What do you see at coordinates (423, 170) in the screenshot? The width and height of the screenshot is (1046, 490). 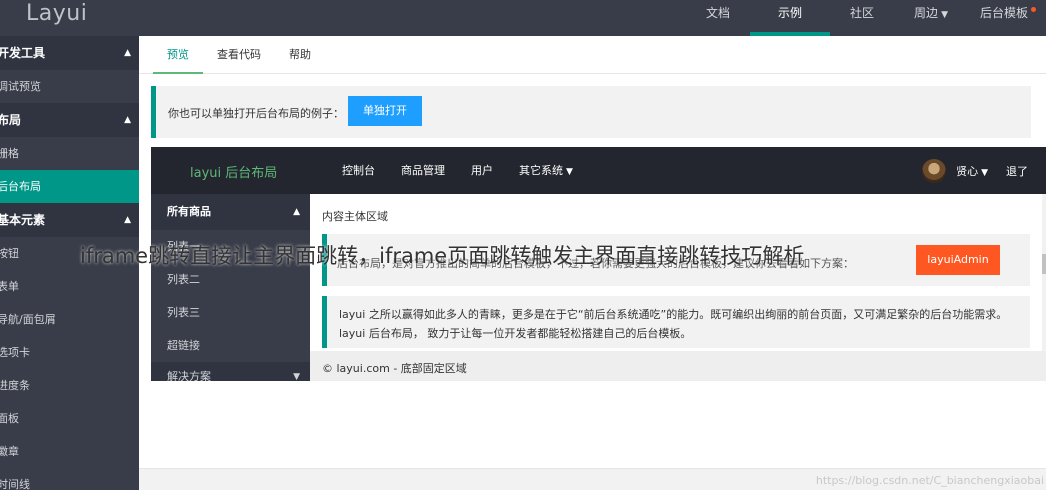 I see `demo-nav-products: 商品管理` at bounding box center [423, 170].